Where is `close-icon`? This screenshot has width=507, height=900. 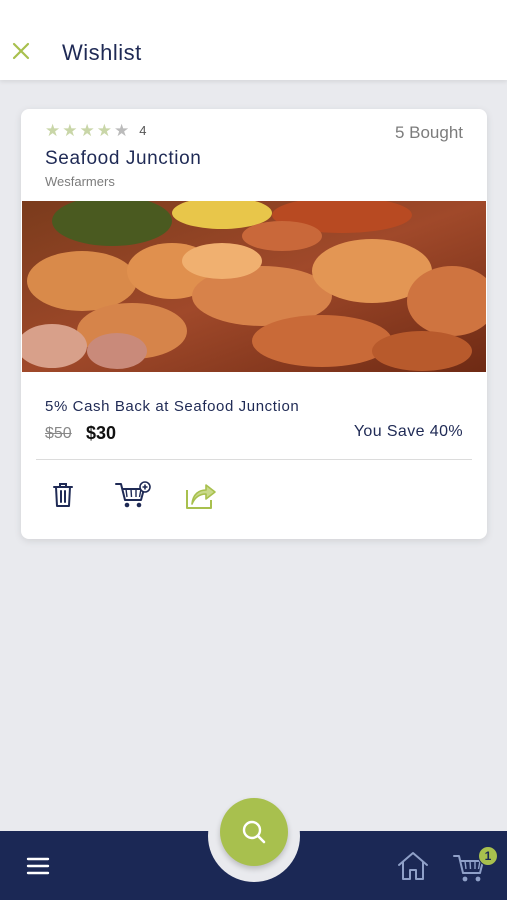
close-icon is located at coordinates (21, 51).